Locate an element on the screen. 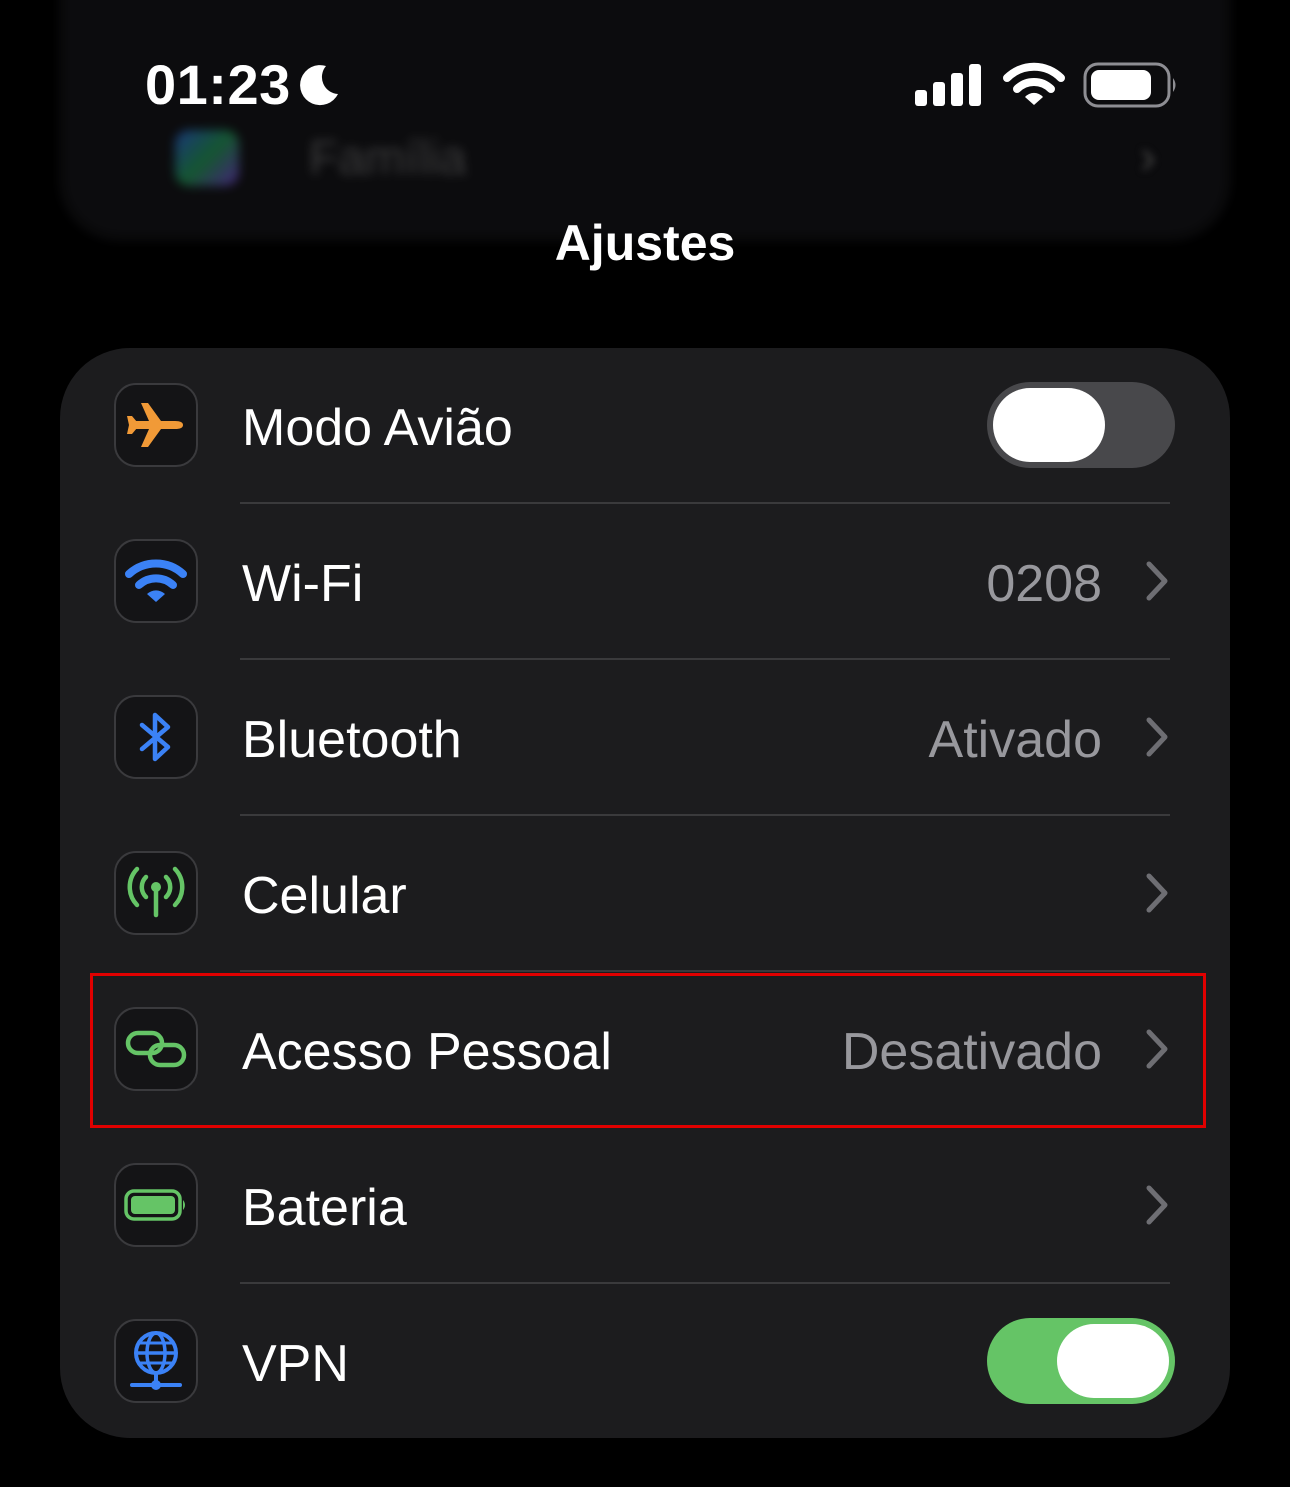  airplane-icon is located at coordinates (156, 425).